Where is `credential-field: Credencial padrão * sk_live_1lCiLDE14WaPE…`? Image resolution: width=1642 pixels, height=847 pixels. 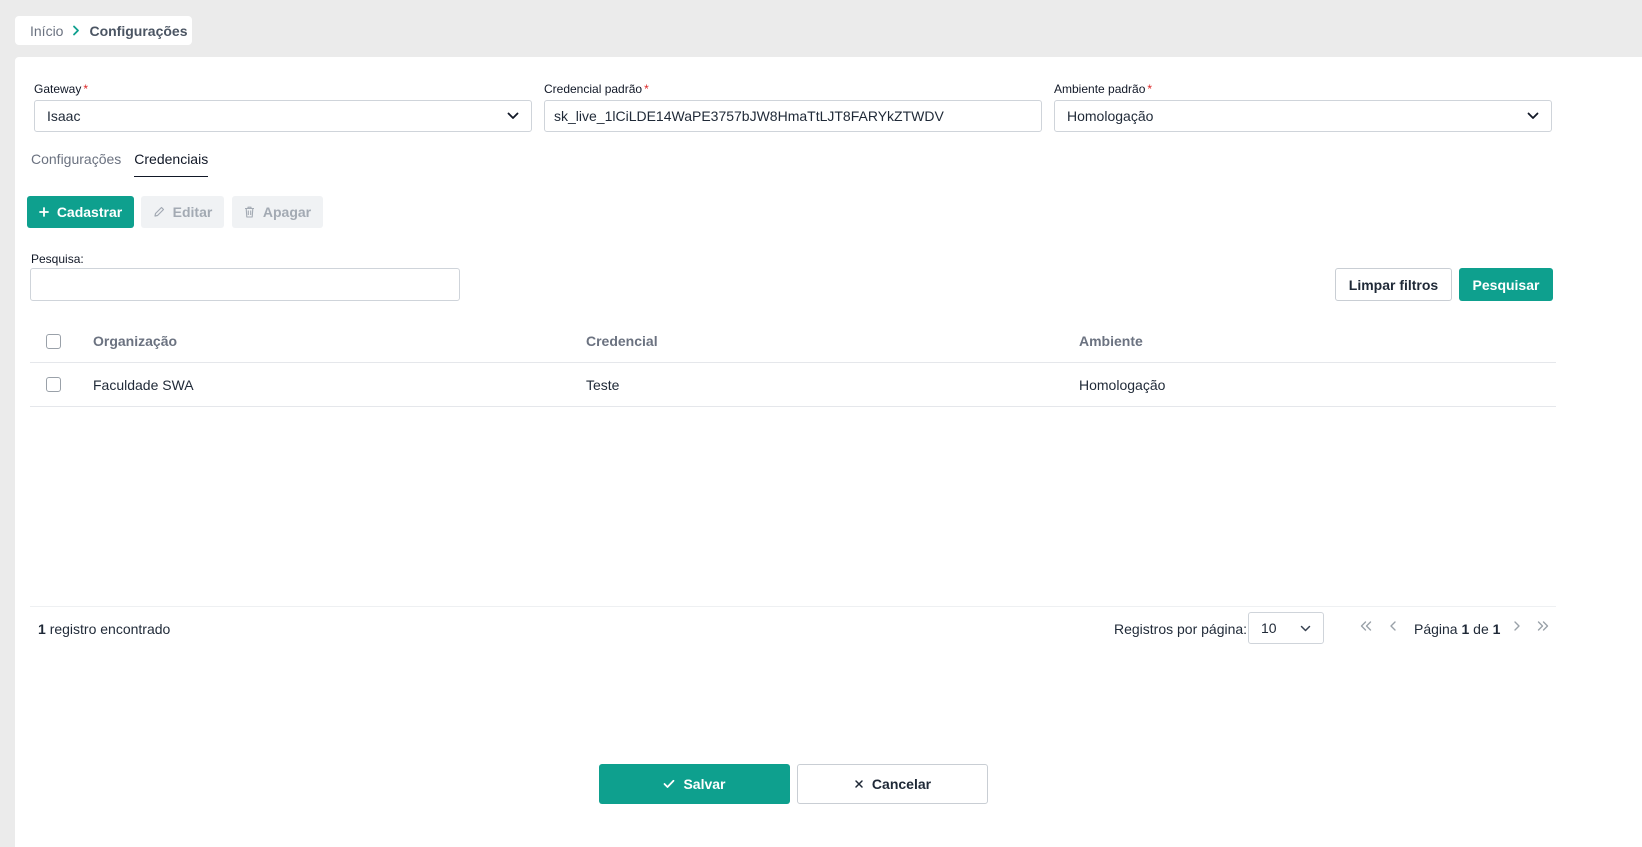
credential-field: Credencial padrão * sk_live_1lCiLDE14WaPE… is located at coordinates (793, 107).